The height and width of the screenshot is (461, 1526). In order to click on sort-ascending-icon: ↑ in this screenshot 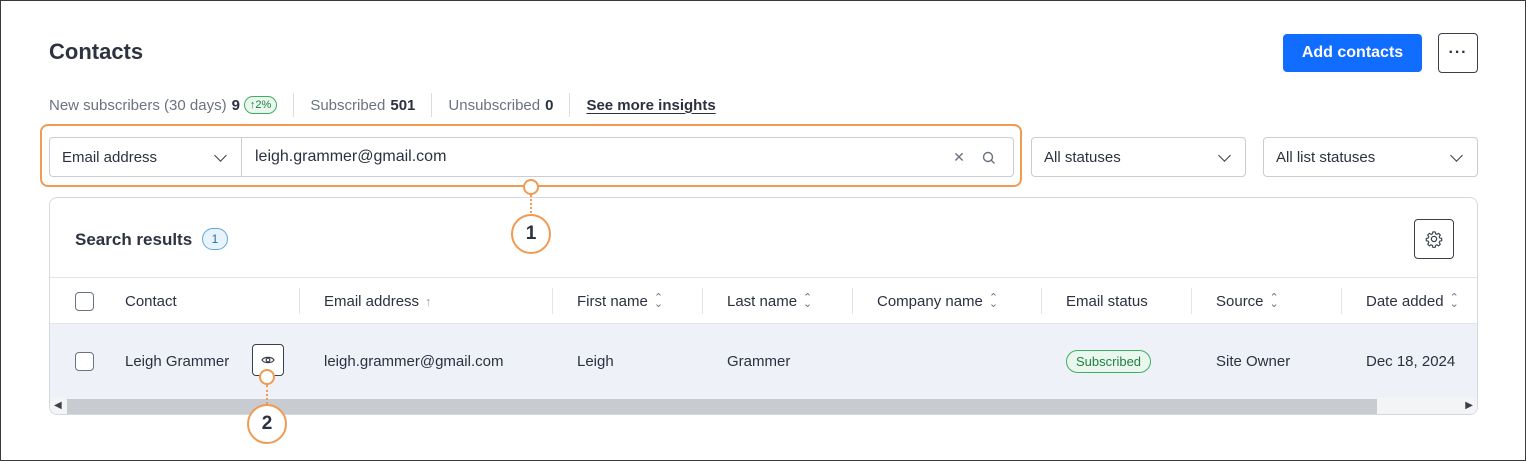, I will do `click(428, 301)`.